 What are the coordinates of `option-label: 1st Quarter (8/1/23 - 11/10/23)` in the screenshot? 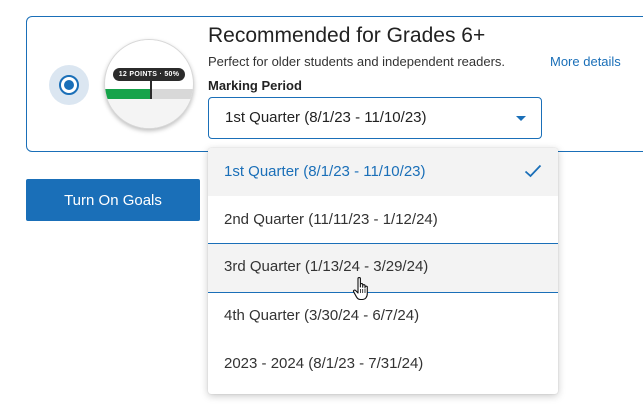 It's located at (325, 171).